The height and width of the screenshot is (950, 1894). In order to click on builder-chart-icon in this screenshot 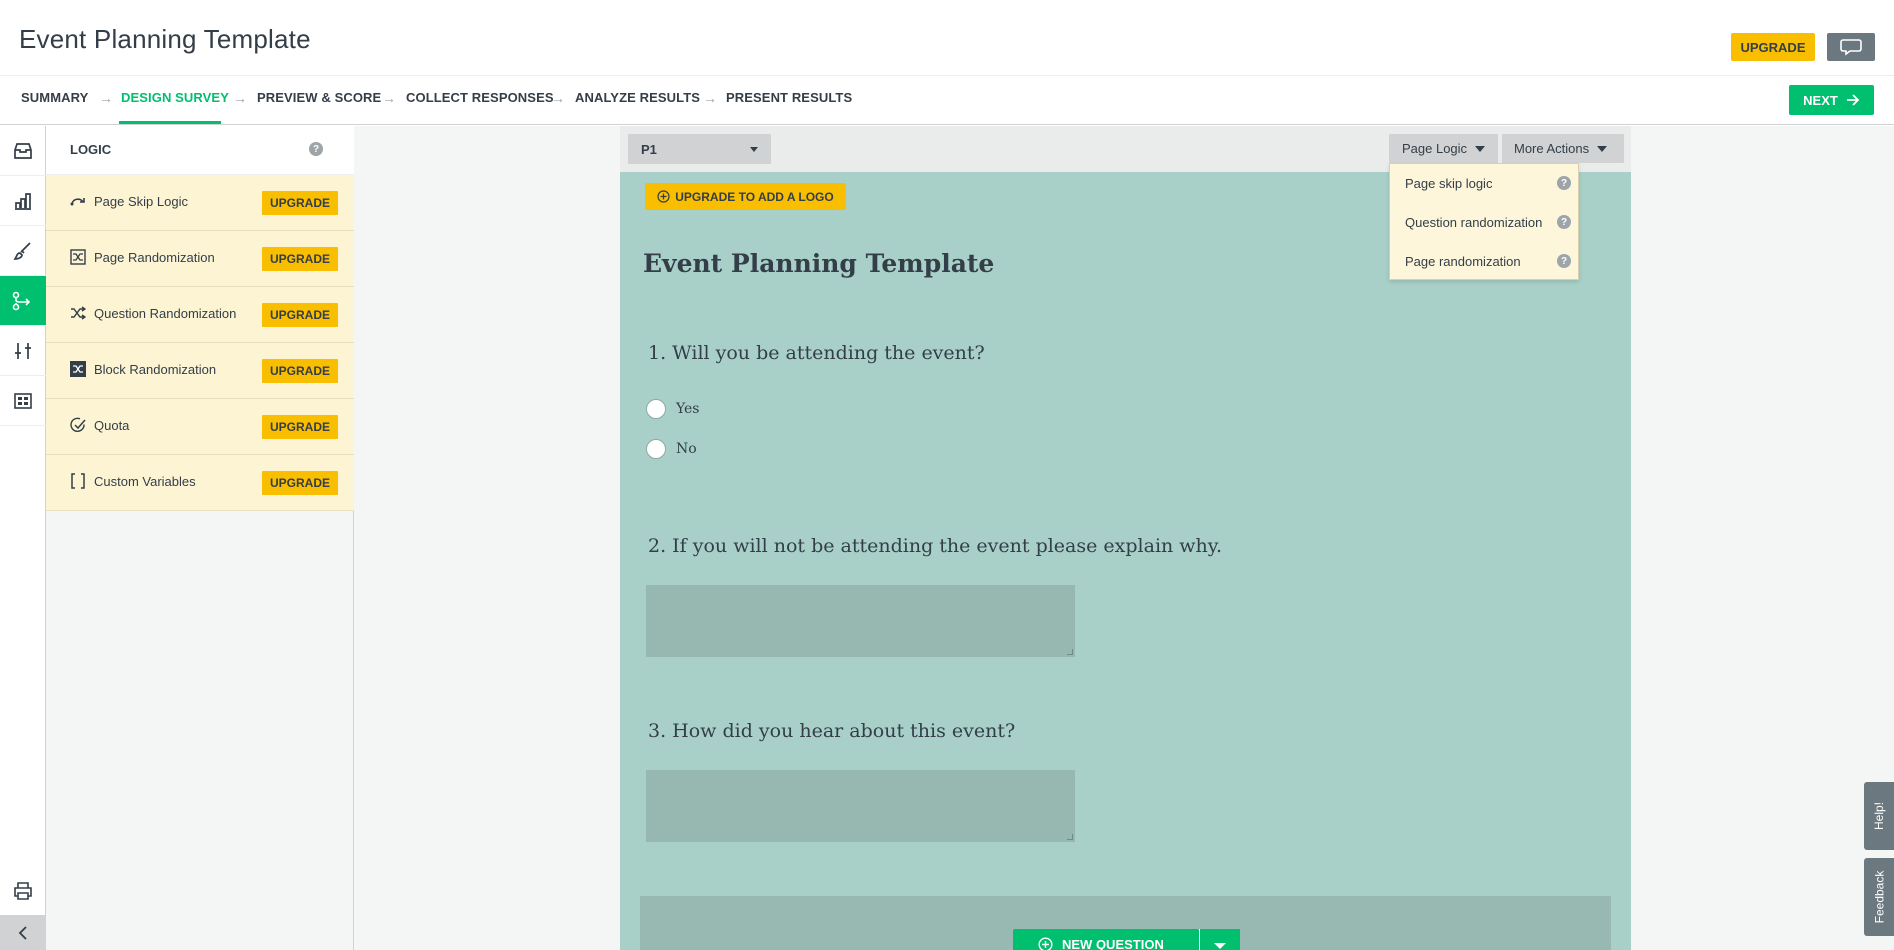, I will do `click(23, 201)`.